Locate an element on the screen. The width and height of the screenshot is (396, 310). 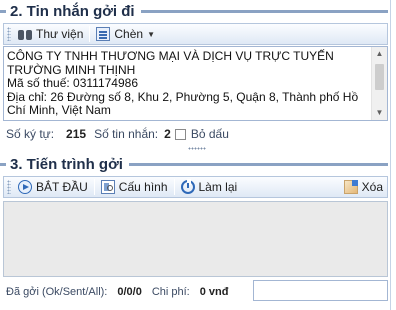
process-toolbar: BẮT ĐẦU Cấu hình Làm lại Xóa is located at coordinates (195, 187).